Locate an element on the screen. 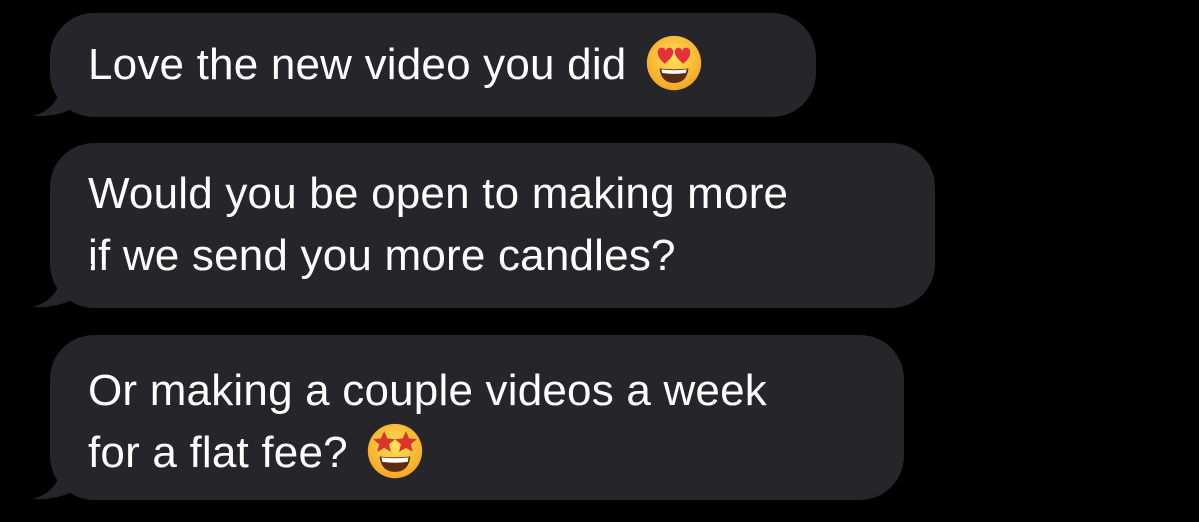 Image resolution: width=1199 pixels, height=522 pixels. message-bubble: Love the new video you did is located at coordinates (424, 65).